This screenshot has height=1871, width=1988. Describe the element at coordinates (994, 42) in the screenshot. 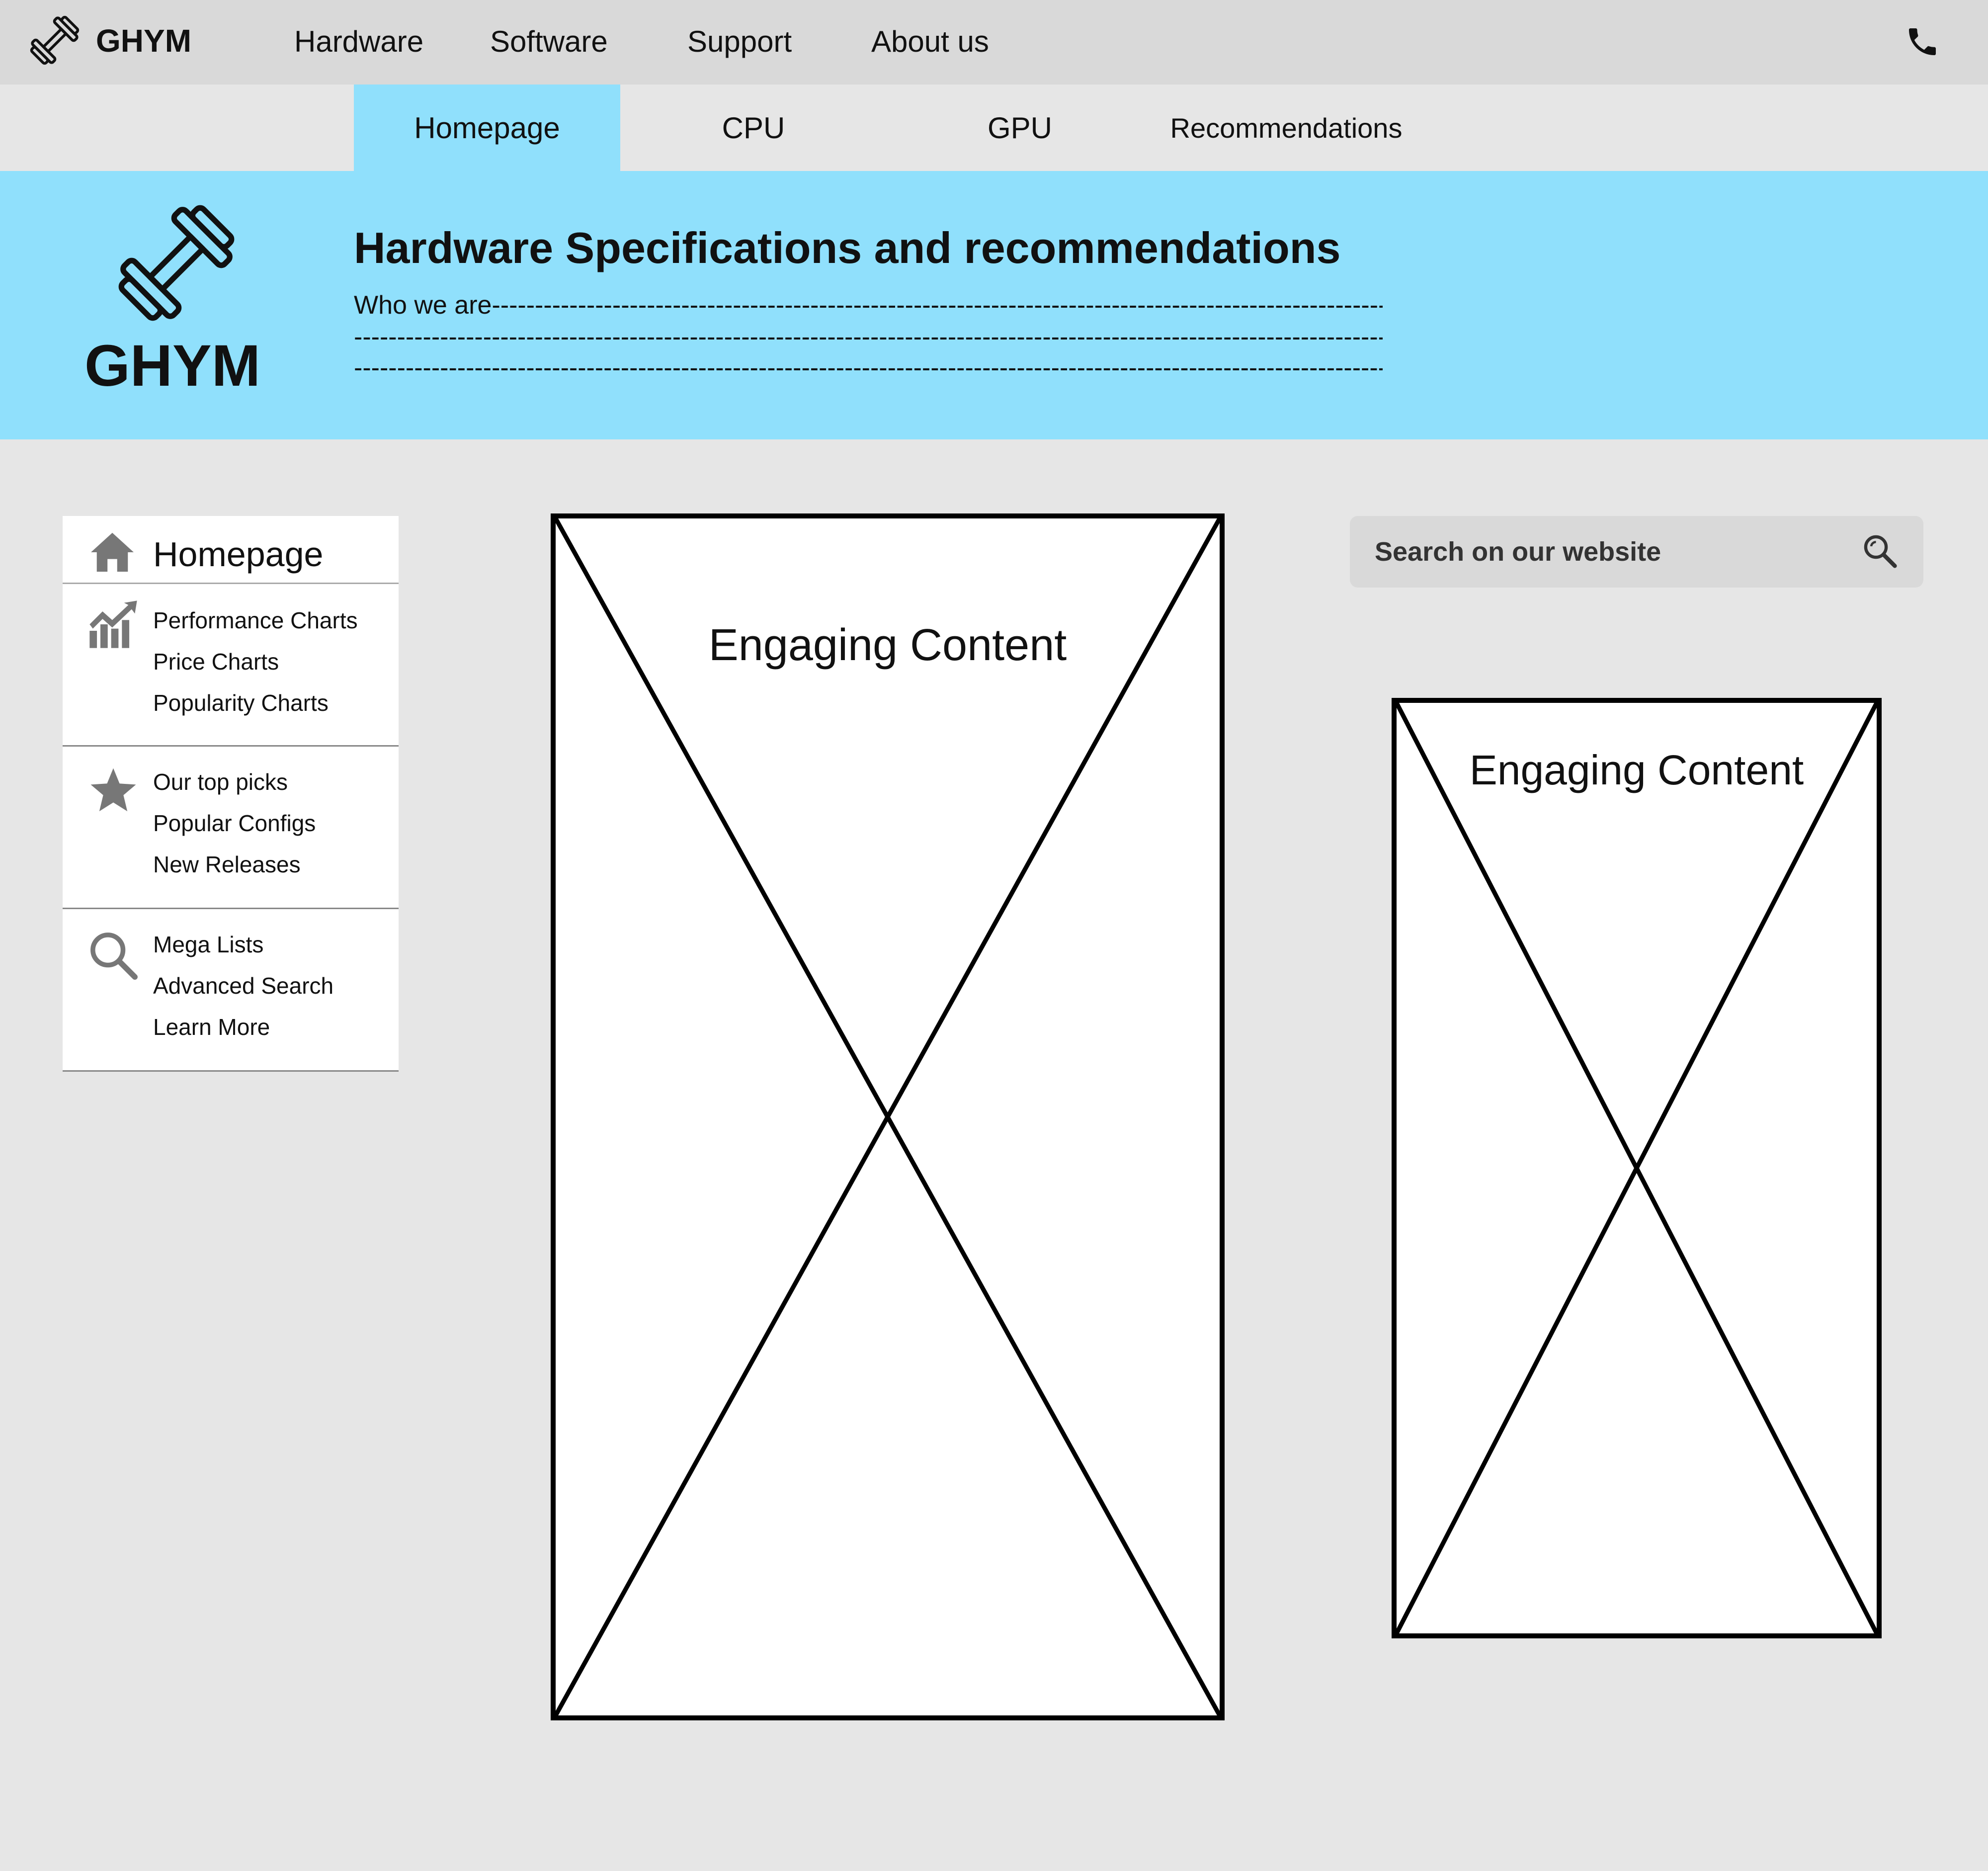

I see `top-navbar: GHYM Hardware Software Support About us` at that location.